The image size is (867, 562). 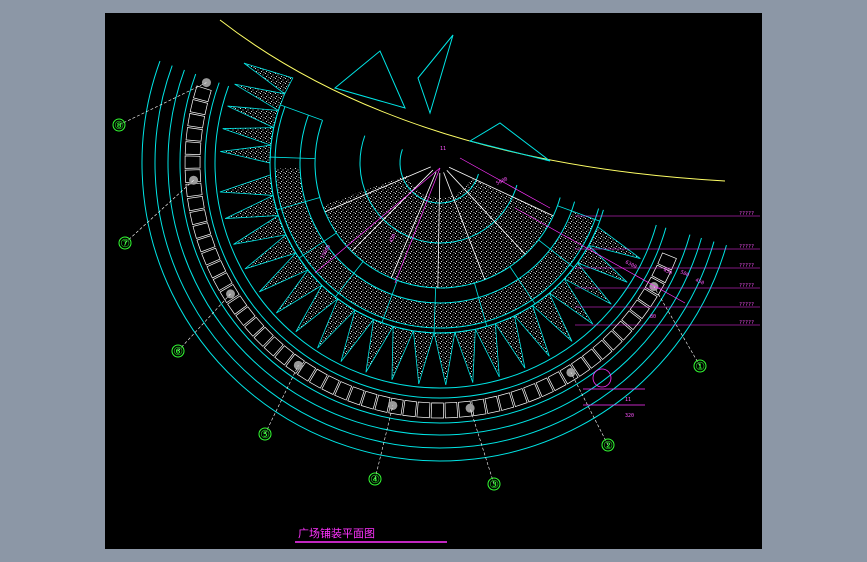 What do you see at coordinates (119, 125) in the screenshot?
I see `marker-label: ⑧` at bounding box center [119, 125].